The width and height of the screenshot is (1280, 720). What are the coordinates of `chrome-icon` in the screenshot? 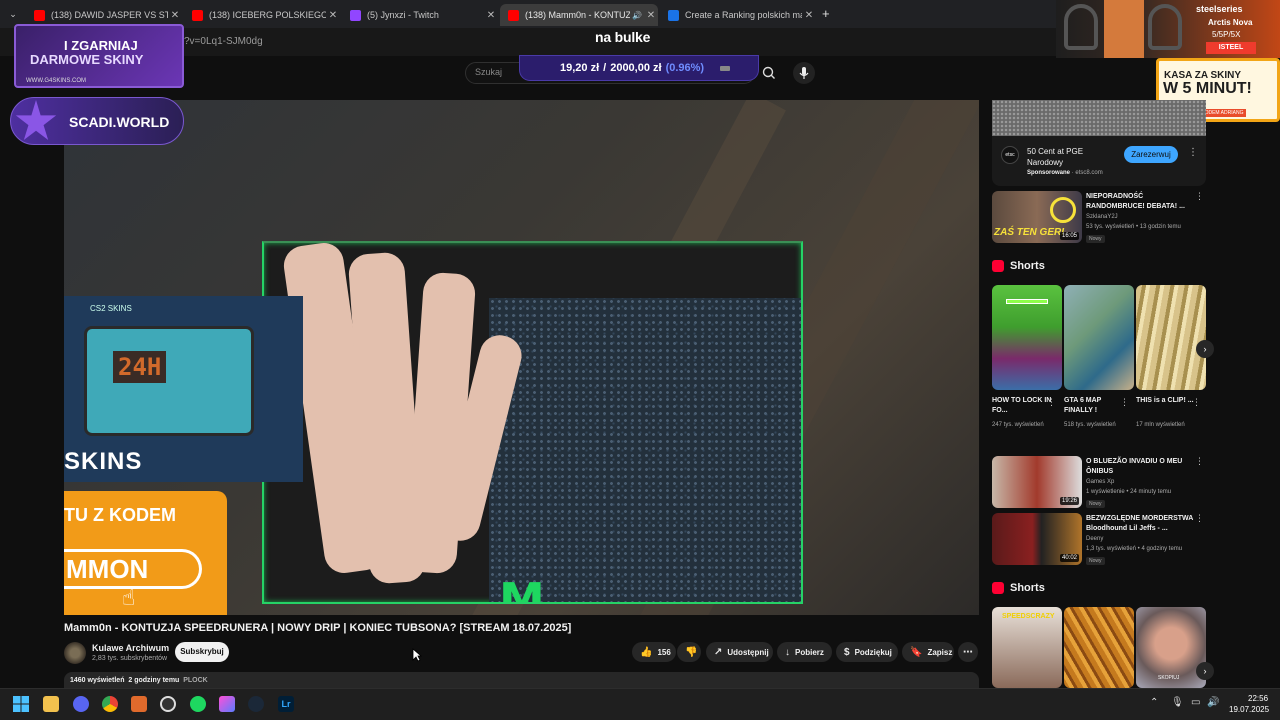 It's located at (110, 704).